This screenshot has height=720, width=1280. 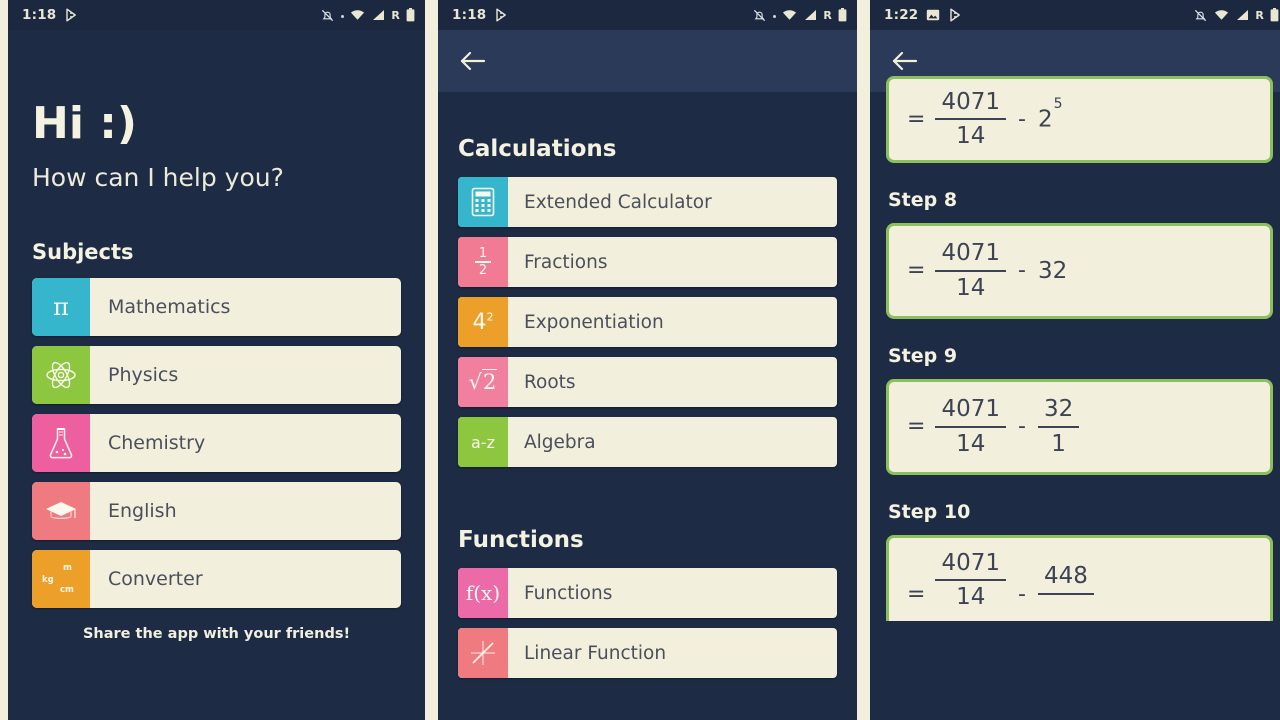 I want to click on a-z-glyph: a-z, so click(x=483, y=442).